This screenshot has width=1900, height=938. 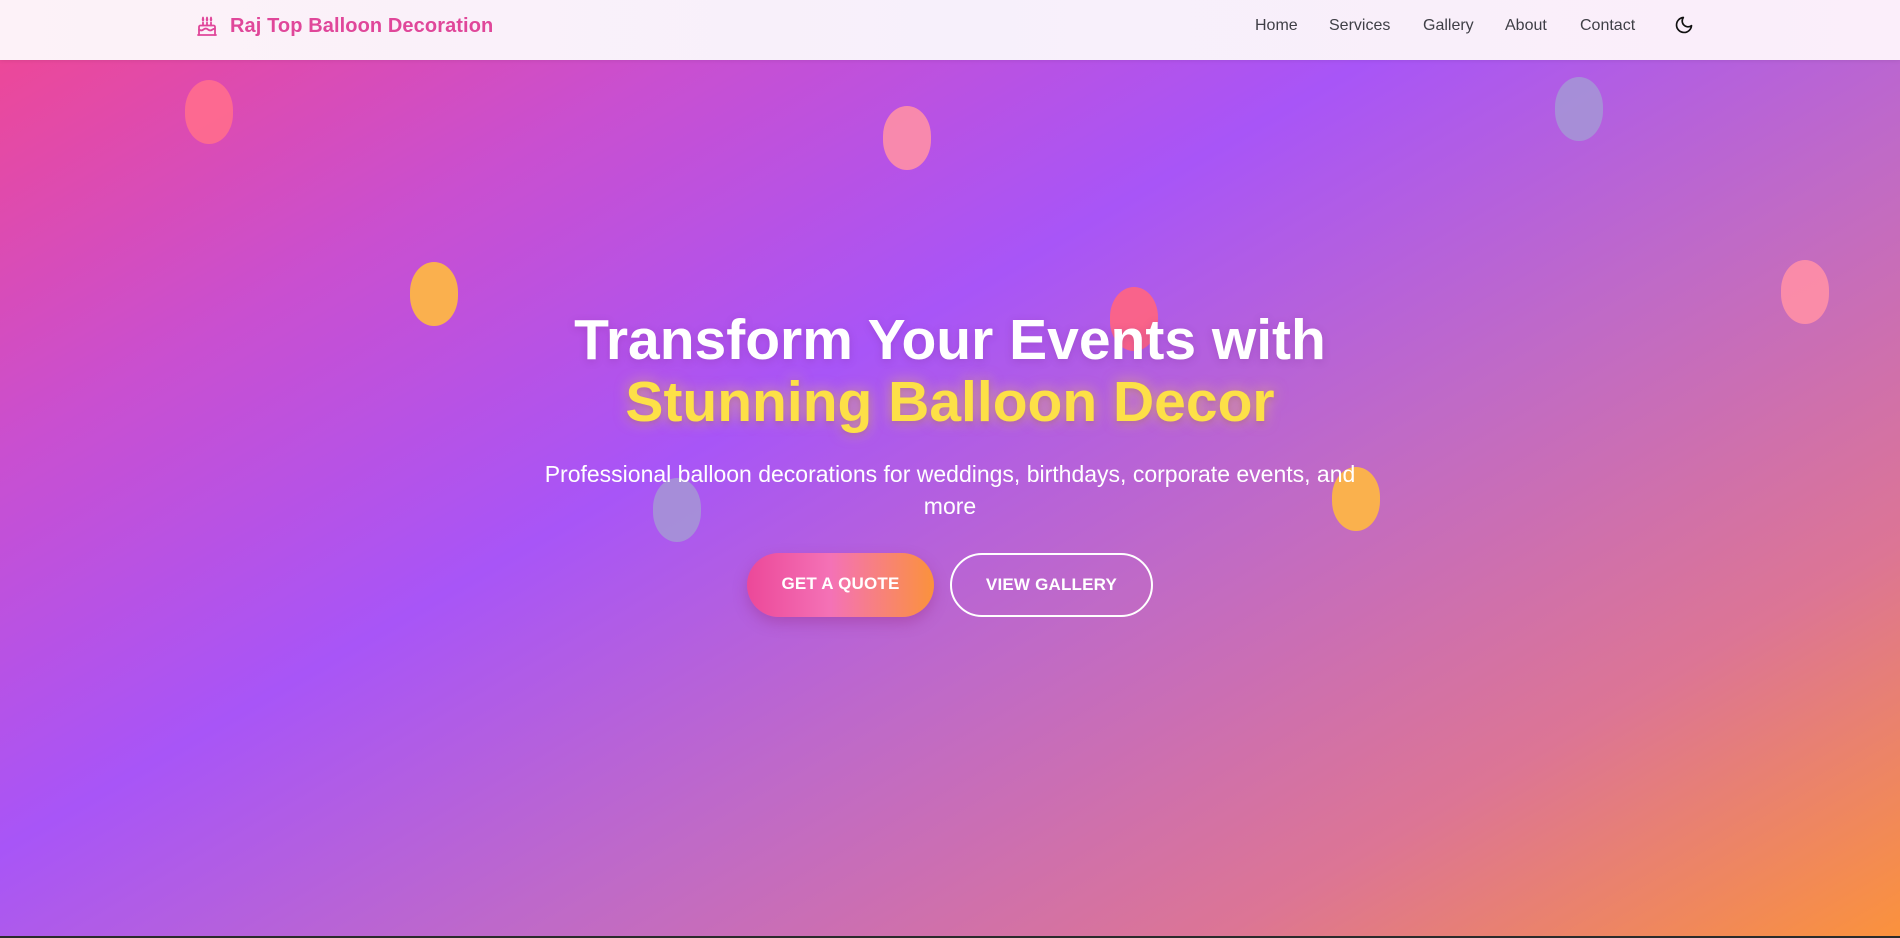 What do you see at coordinates (1448, 26) in the screenshot?
I see `nav-link-gallery: Gallery` at bounding box center [1448, 26].